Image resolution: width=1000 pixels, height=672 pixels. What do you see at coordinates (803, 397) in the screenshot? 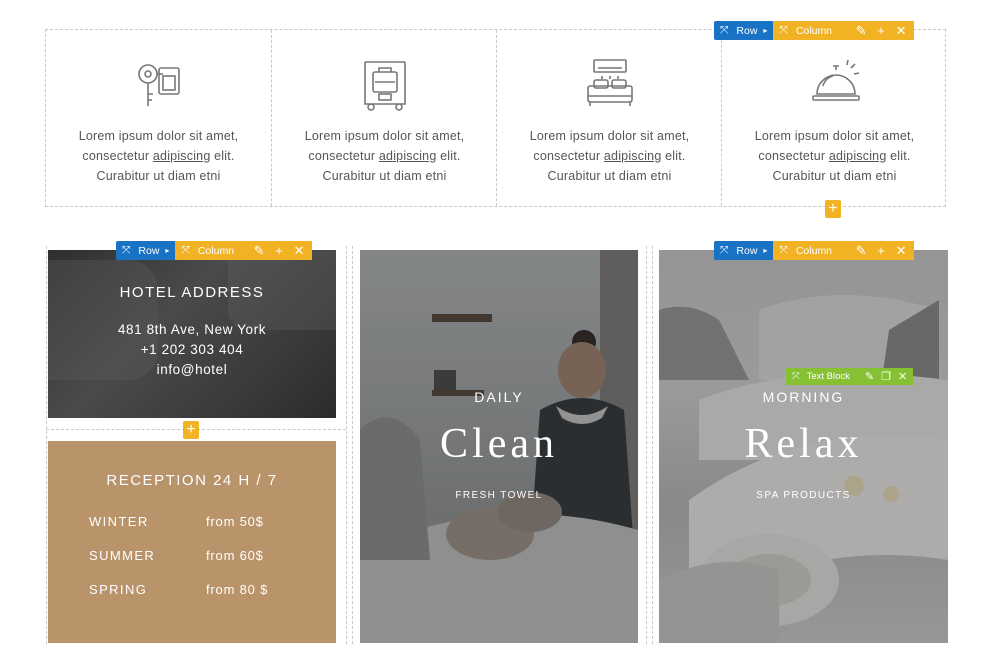
I see `relax-label: MORNING` at bounding box center [803, 397].